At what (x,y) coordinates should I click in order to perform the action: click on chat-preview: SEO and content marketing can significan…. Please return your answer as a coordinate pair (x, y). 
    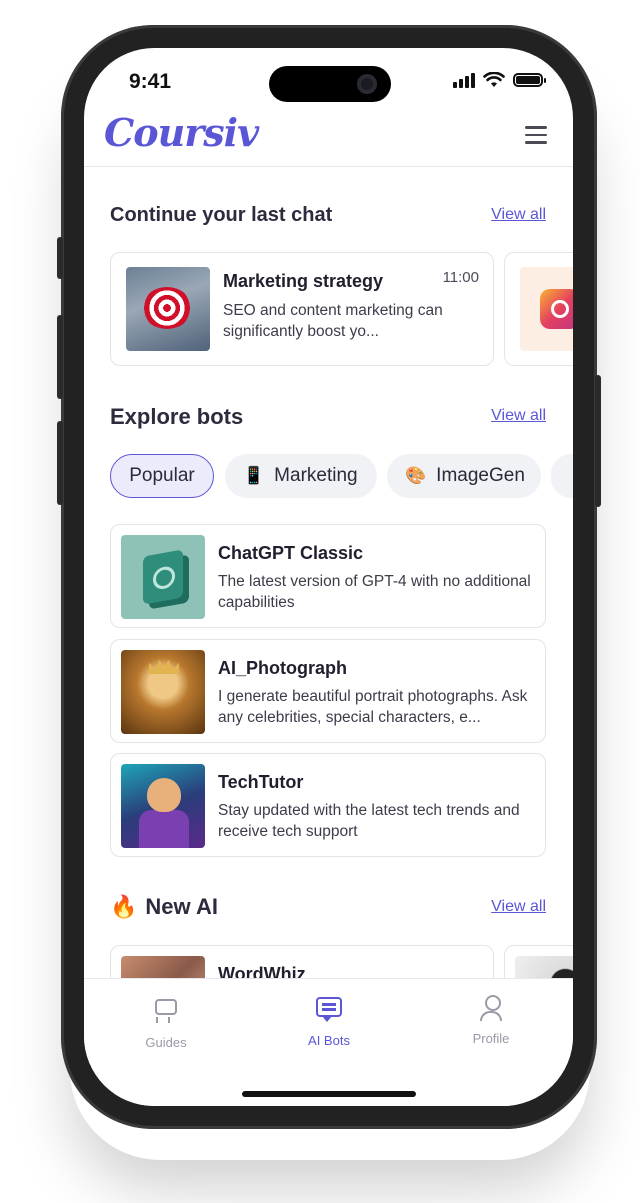
    Looking at the image, I should click on (333, 321).